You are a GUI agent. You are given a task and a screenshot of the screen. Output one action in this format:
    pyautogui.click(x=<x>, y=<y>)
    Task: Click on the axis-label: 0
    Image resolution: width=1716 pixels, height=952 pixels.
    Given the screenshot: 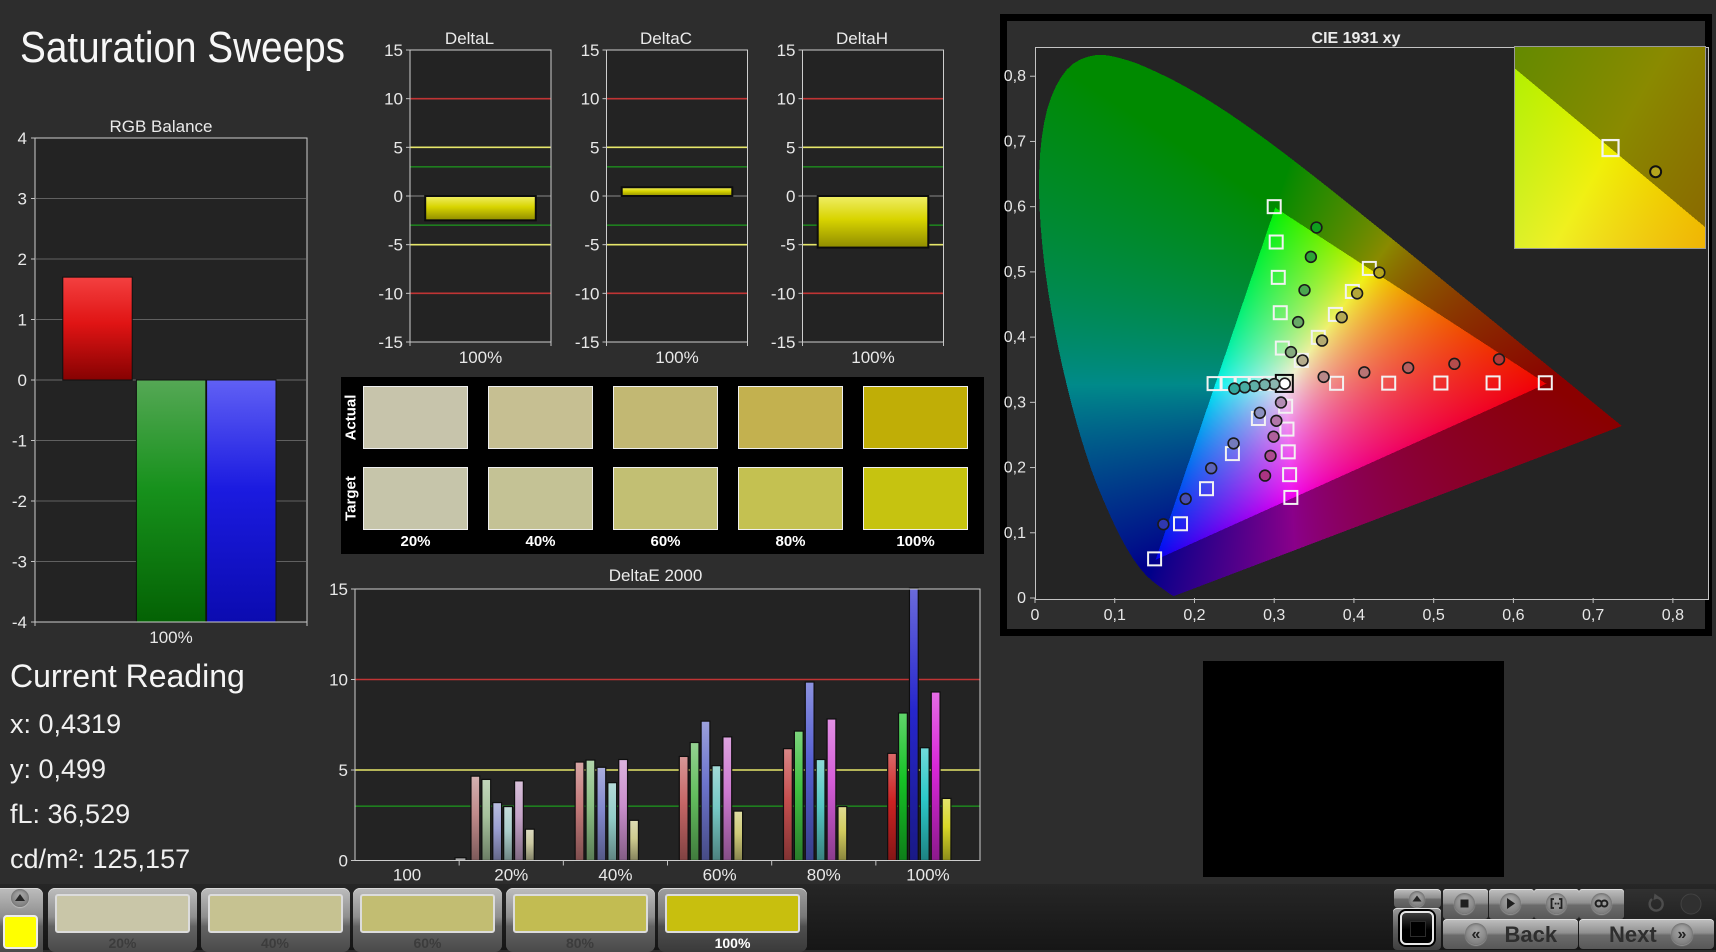 What is the action you would take?
    pyautogui.click(x=1035, y=615)
    